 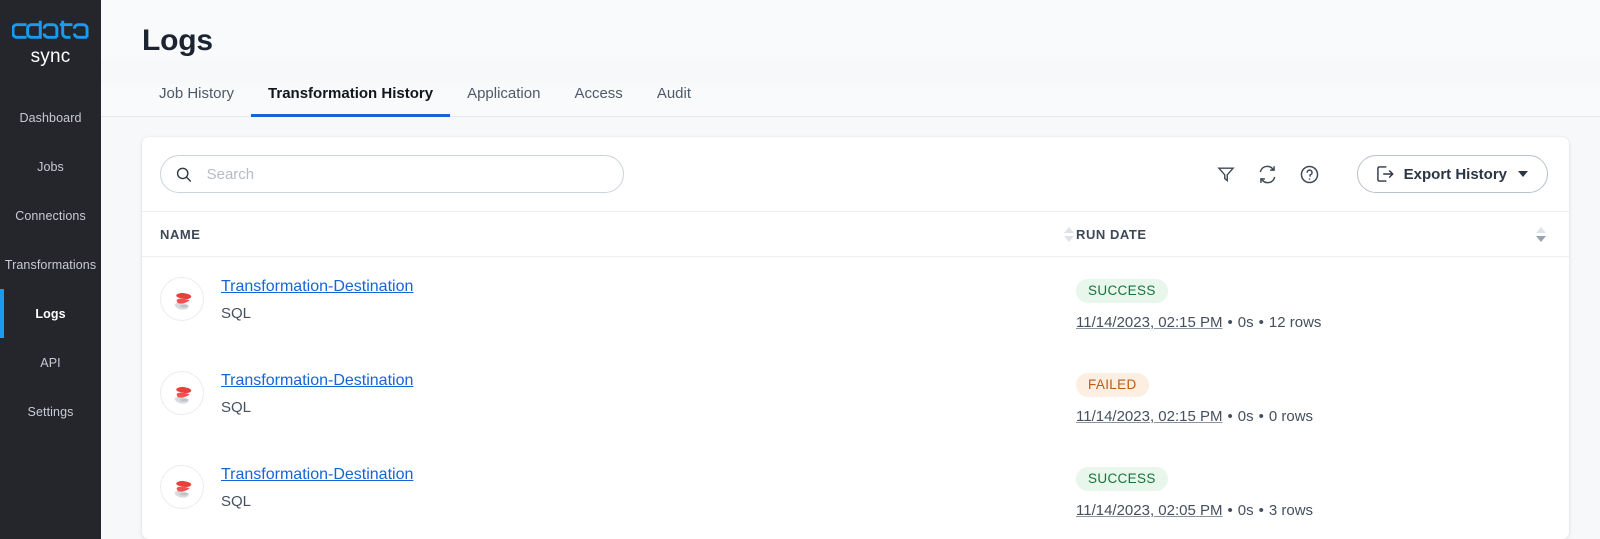 What do you see at coordinates (184, 174) in the screenshot?
I see `search-icon` at bounding box center [184, 174].